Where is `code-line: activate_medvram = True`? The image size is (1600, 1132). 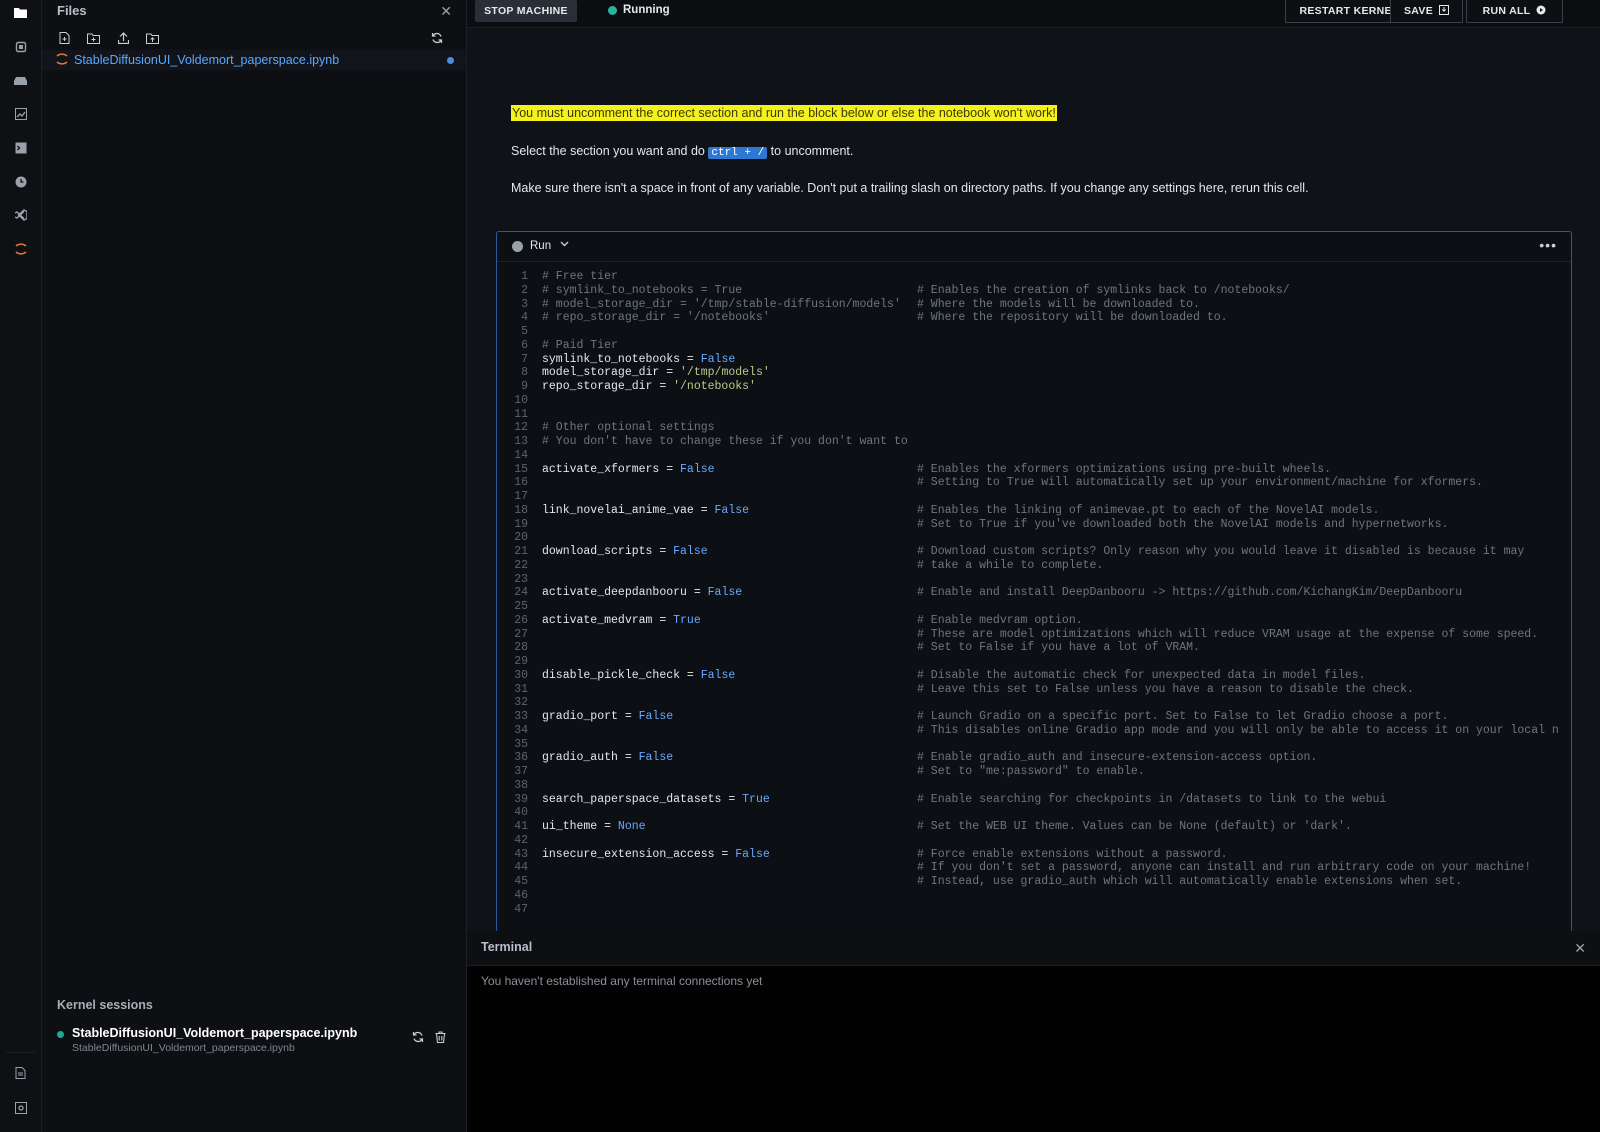 code-line: activate_medvram = True is located at coordinates (621, 620).